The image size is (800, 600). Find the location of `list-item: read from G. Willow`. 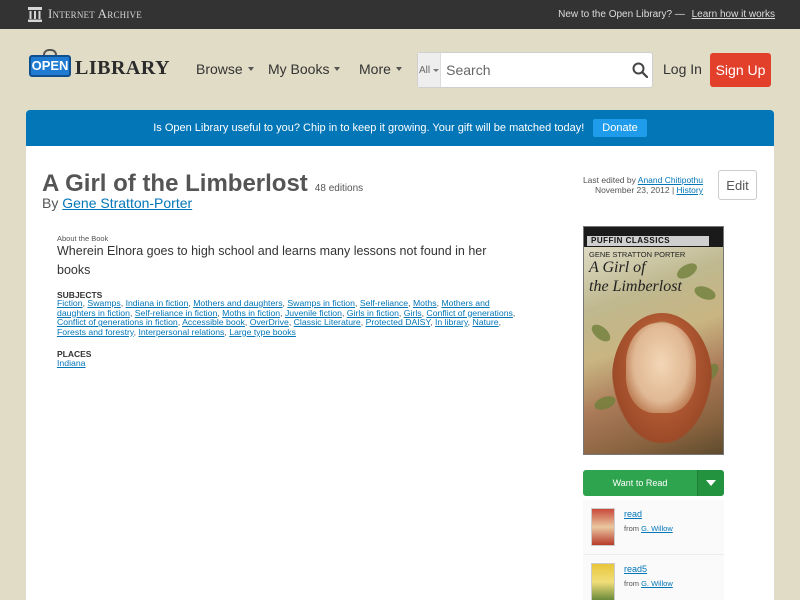

list-item: read from G. Willow is located at coordinates (653, 527).